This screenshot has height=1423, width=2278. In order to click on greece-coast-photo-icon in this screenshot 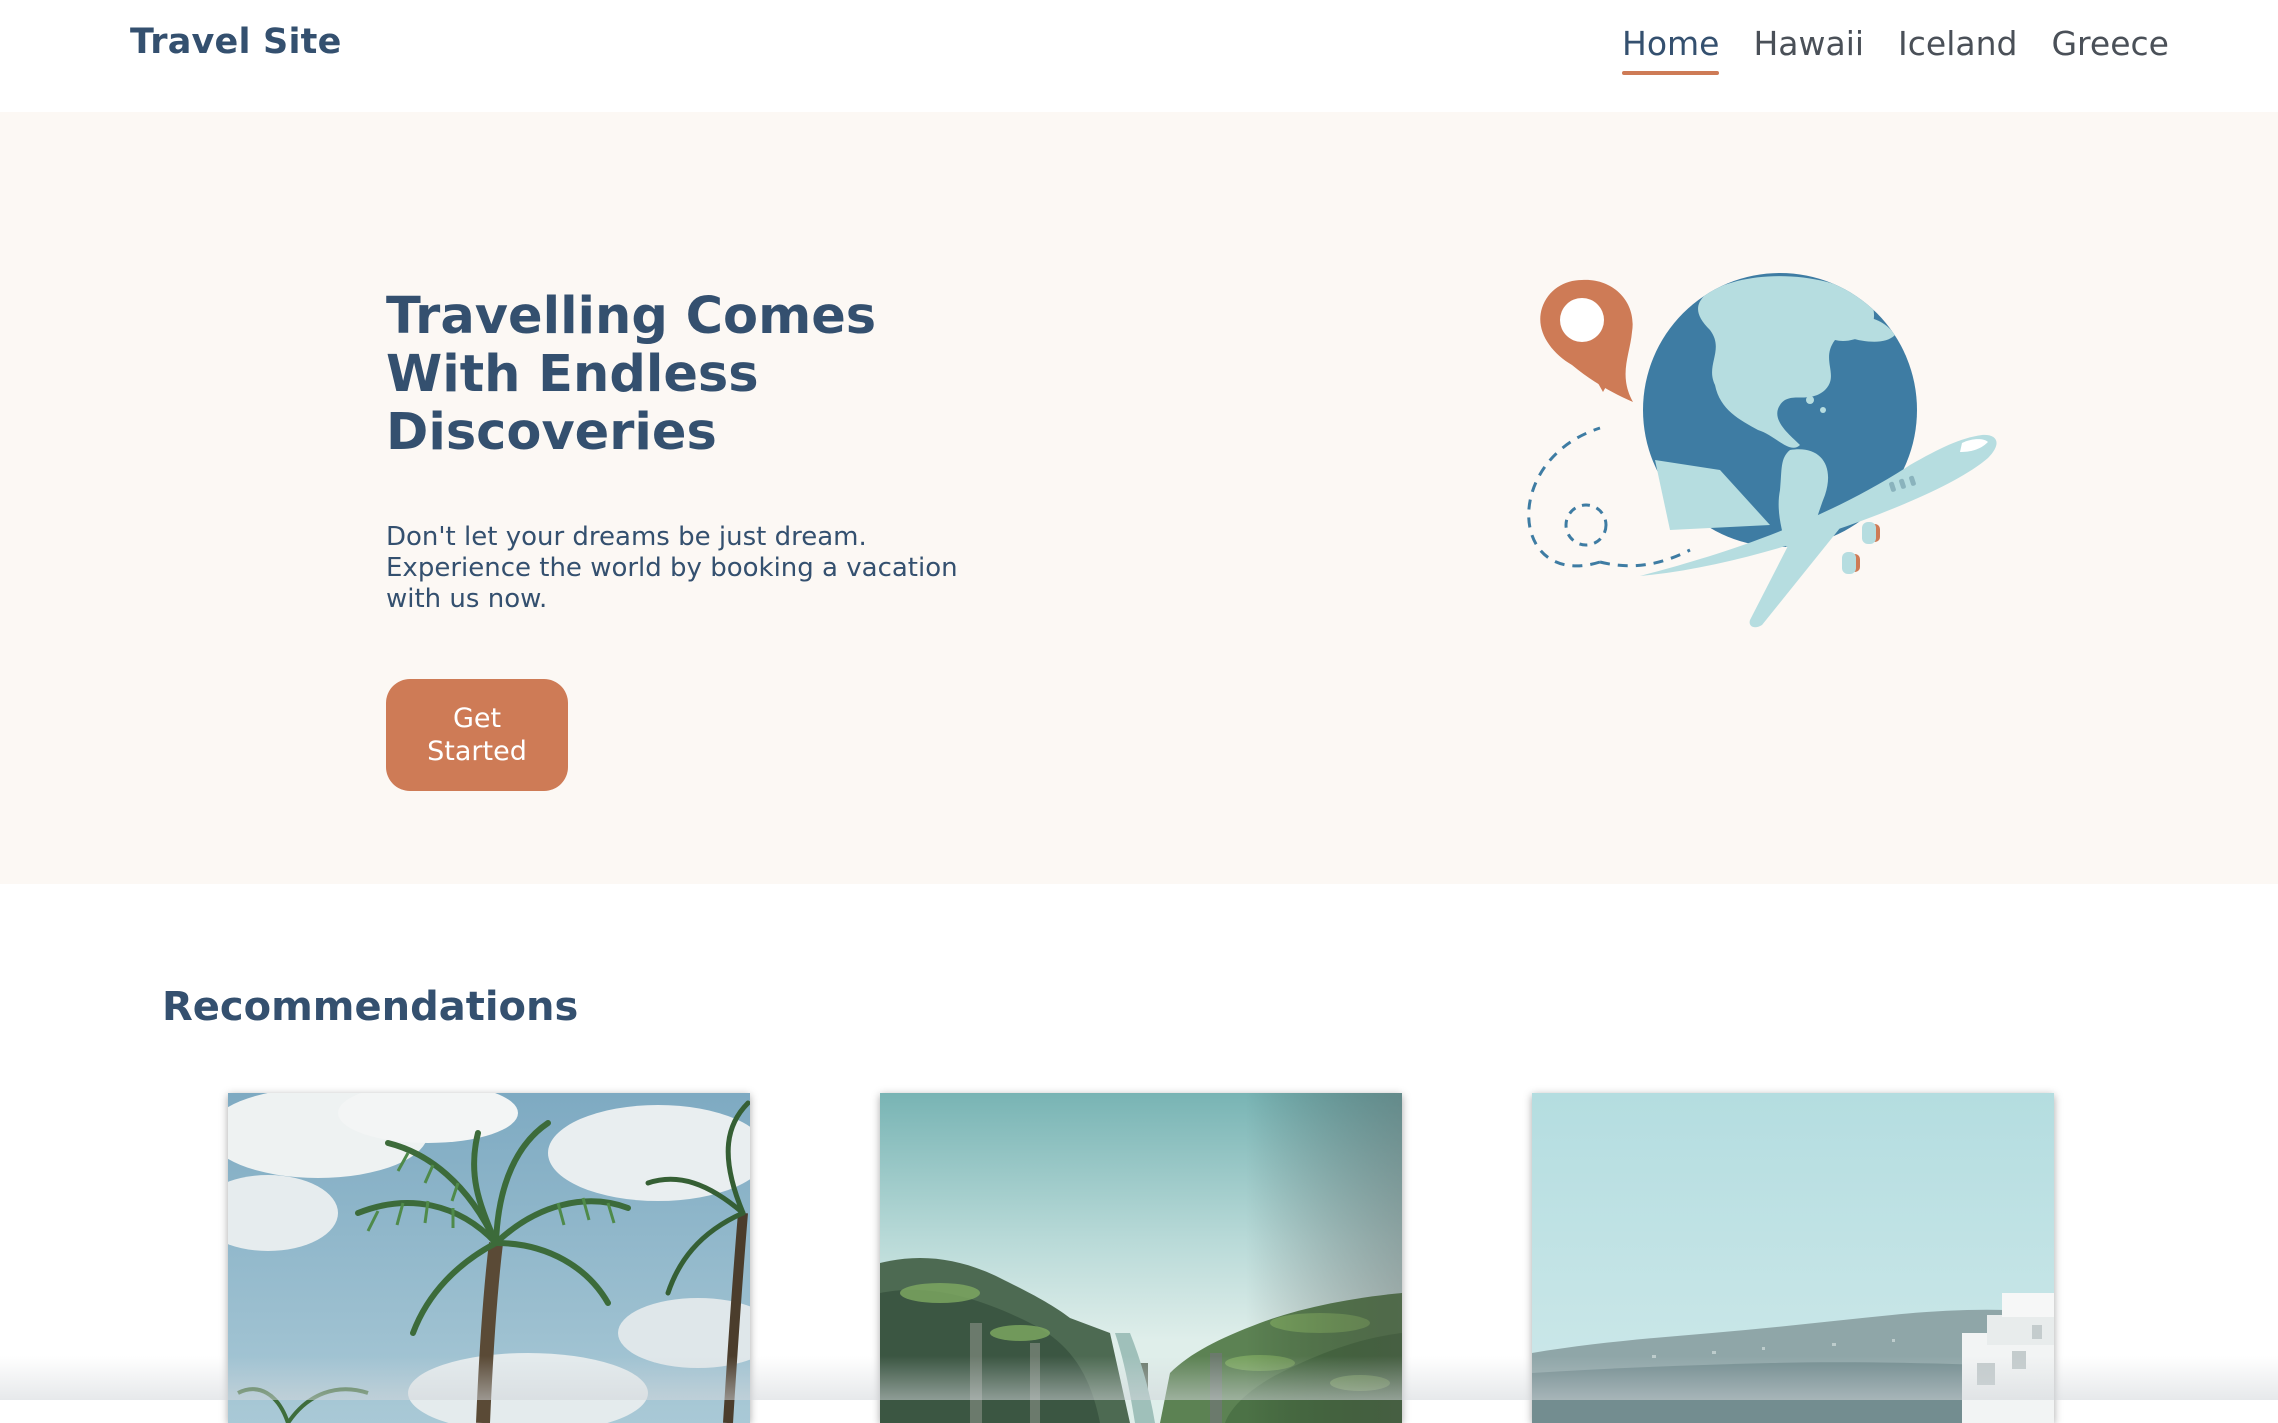, I will do `click(1793, 1258)`.